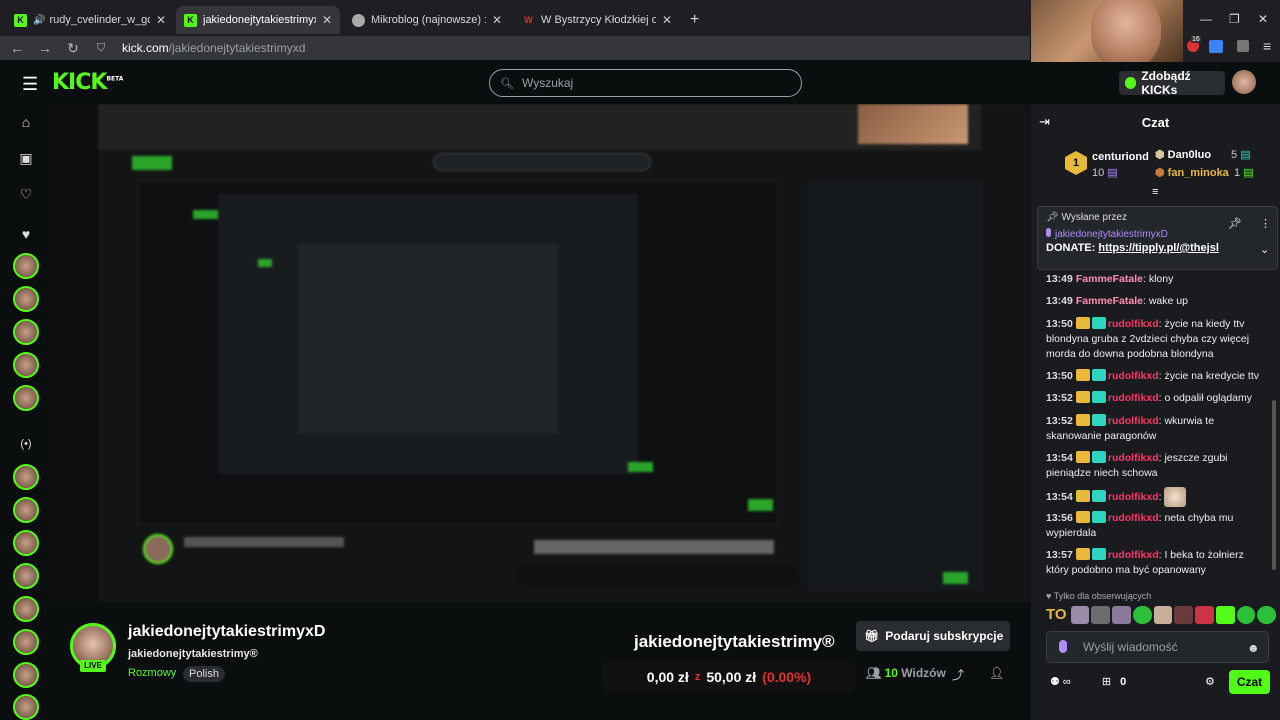  Describe the element at coordinates (1263, 19) in the screenshot. I see `close-window-icon: ✕` at that location.